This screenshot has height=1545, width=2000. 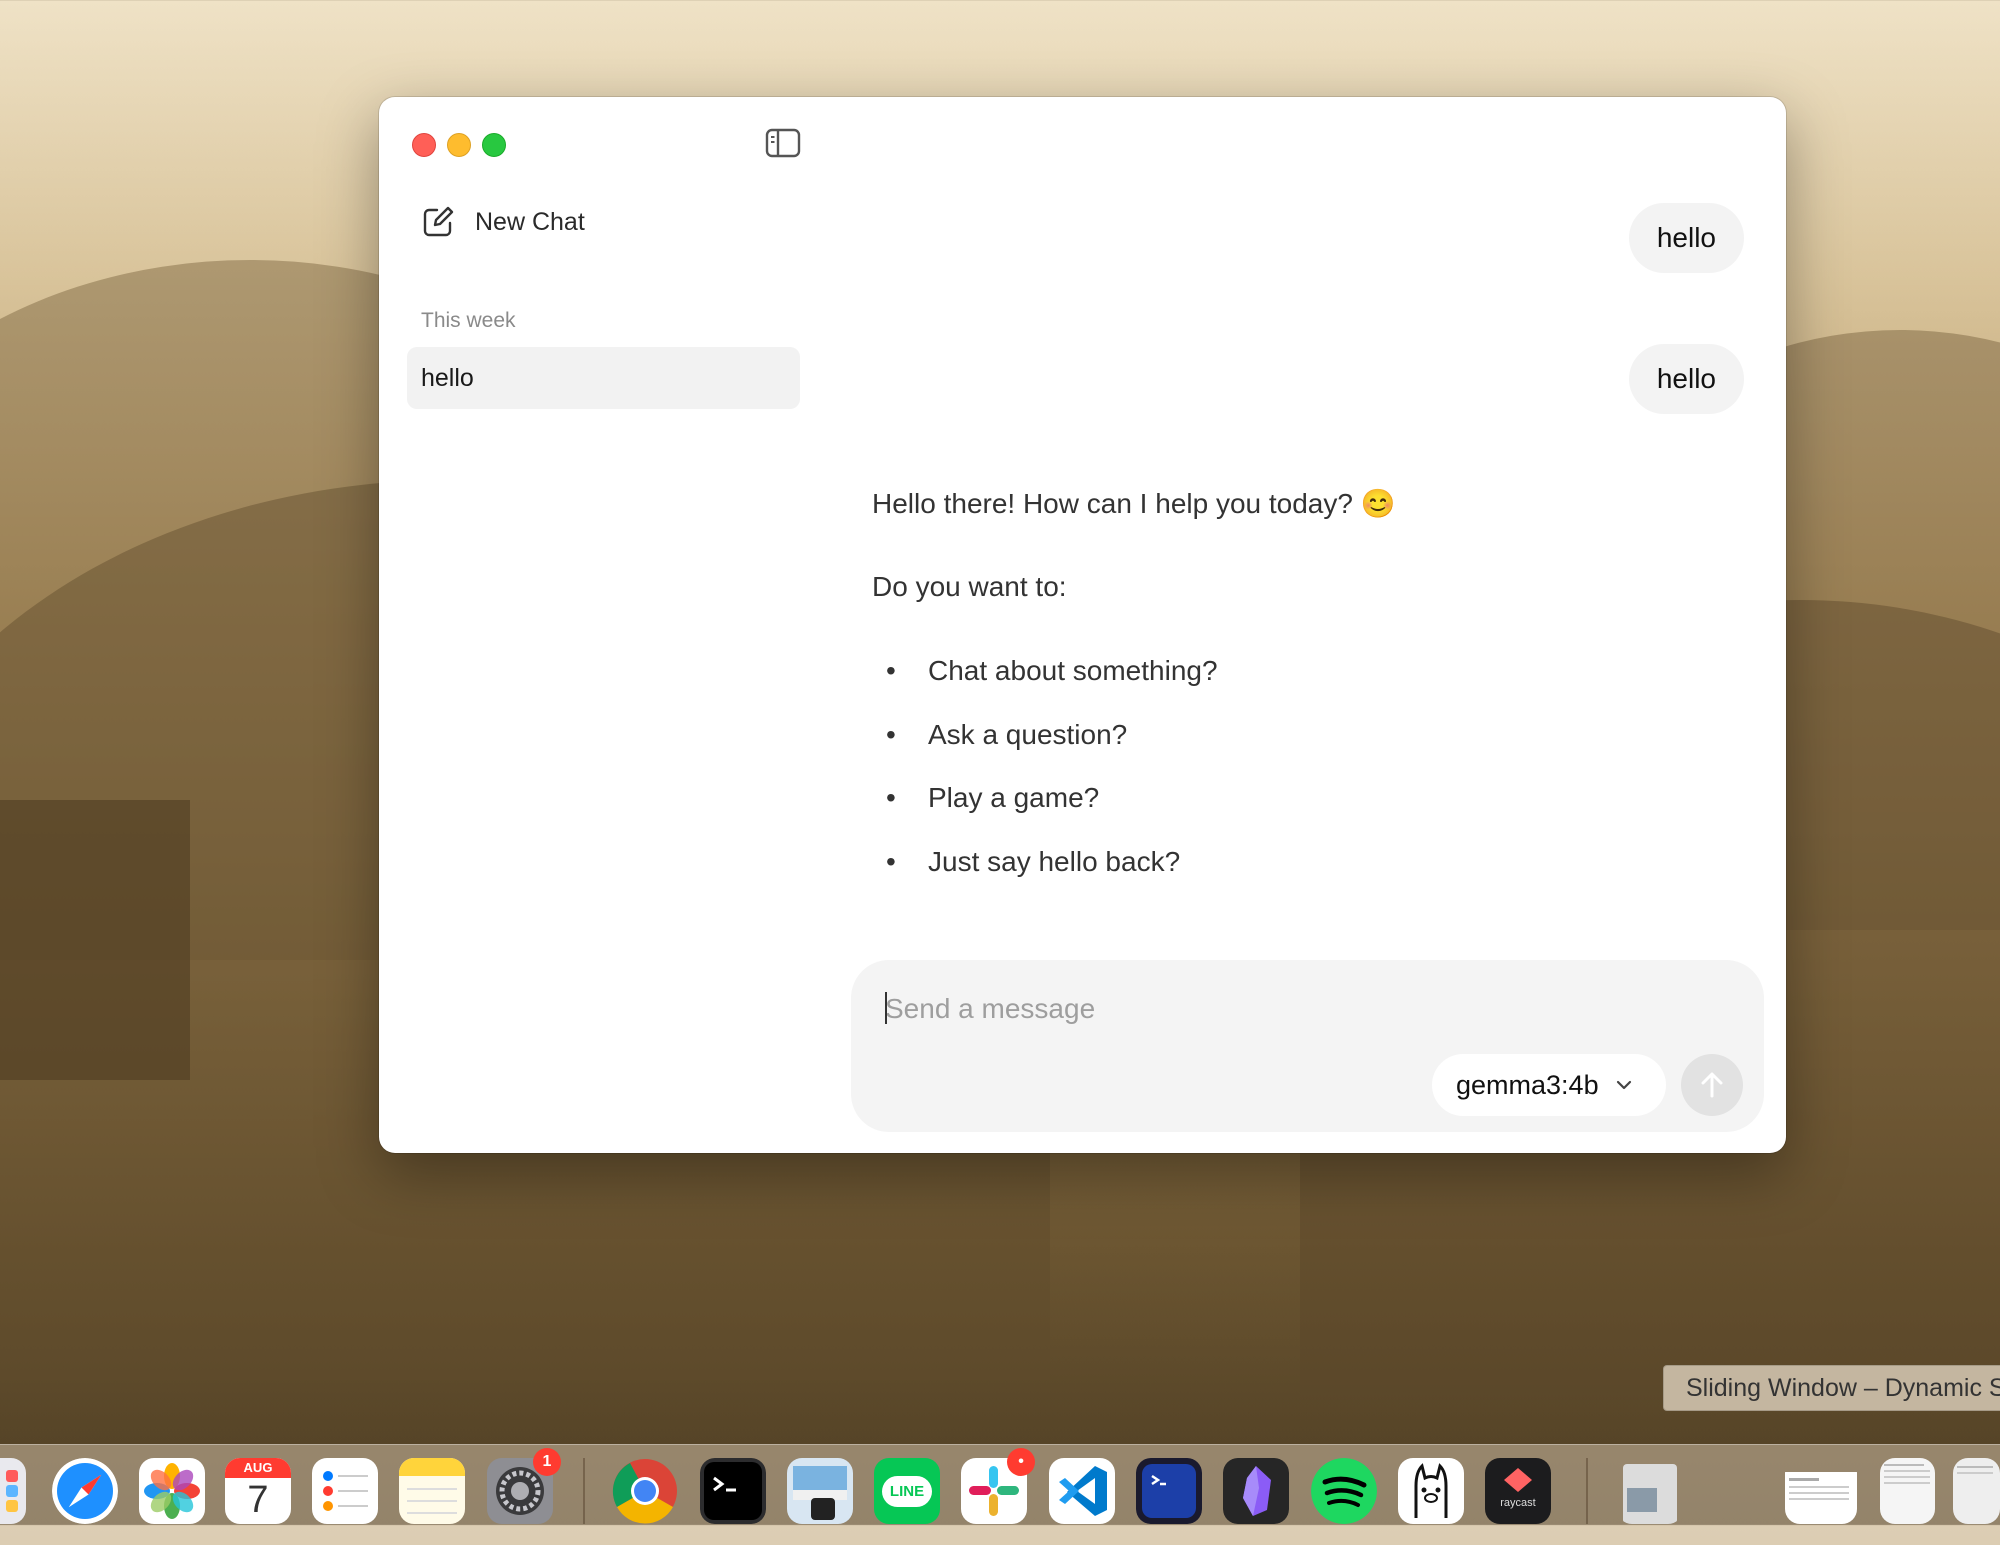 I want to click on raycast-icon: raycast, so click(x=1518, y=1491).